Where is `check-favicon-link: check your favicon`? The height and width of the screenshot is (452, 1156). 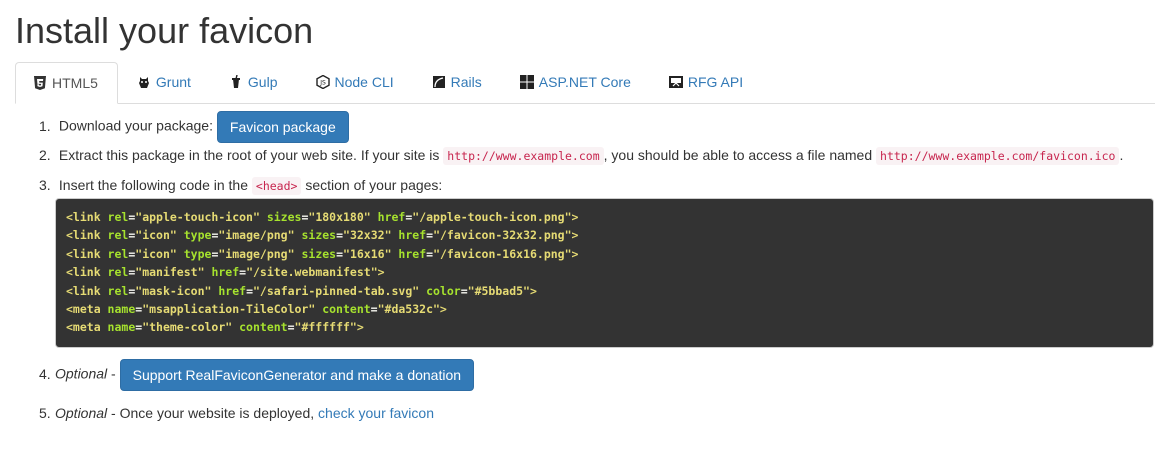
check-favicon-link: check your favicon is located at coordinates (376, 413).